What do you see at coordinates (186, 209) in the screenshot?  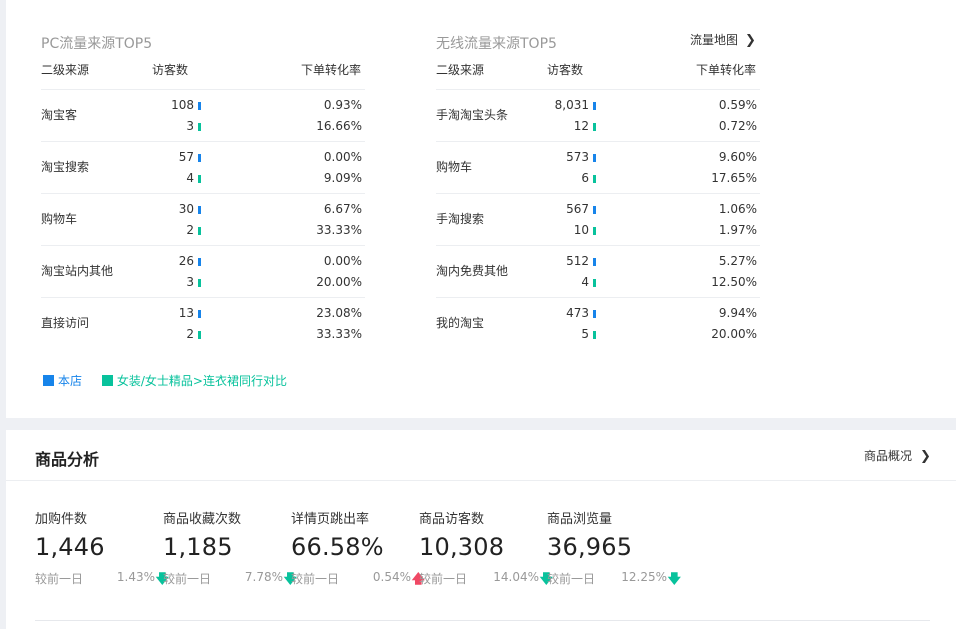 I see `shop-visitors: 30` at bounding box center [186, 209].